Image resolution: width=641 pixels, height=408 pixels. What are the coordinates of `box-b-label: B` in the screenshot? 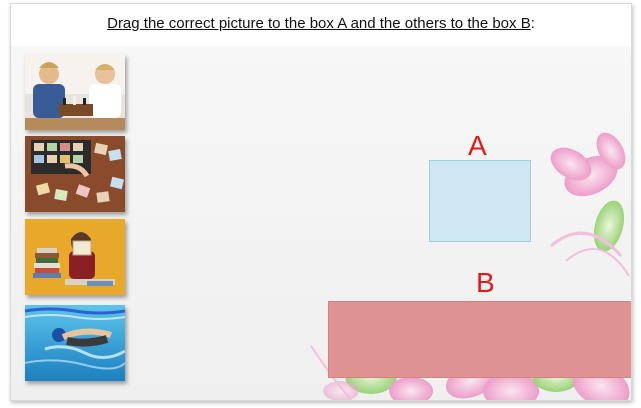 It's located at (485, 282).